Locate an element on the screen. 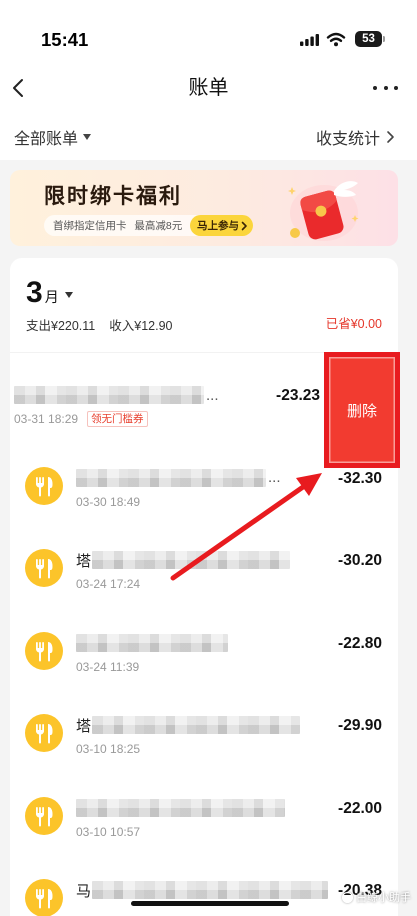 This screenshot has width=417, height=916. delete-label: 删除 is located at coordinates (361, 411).